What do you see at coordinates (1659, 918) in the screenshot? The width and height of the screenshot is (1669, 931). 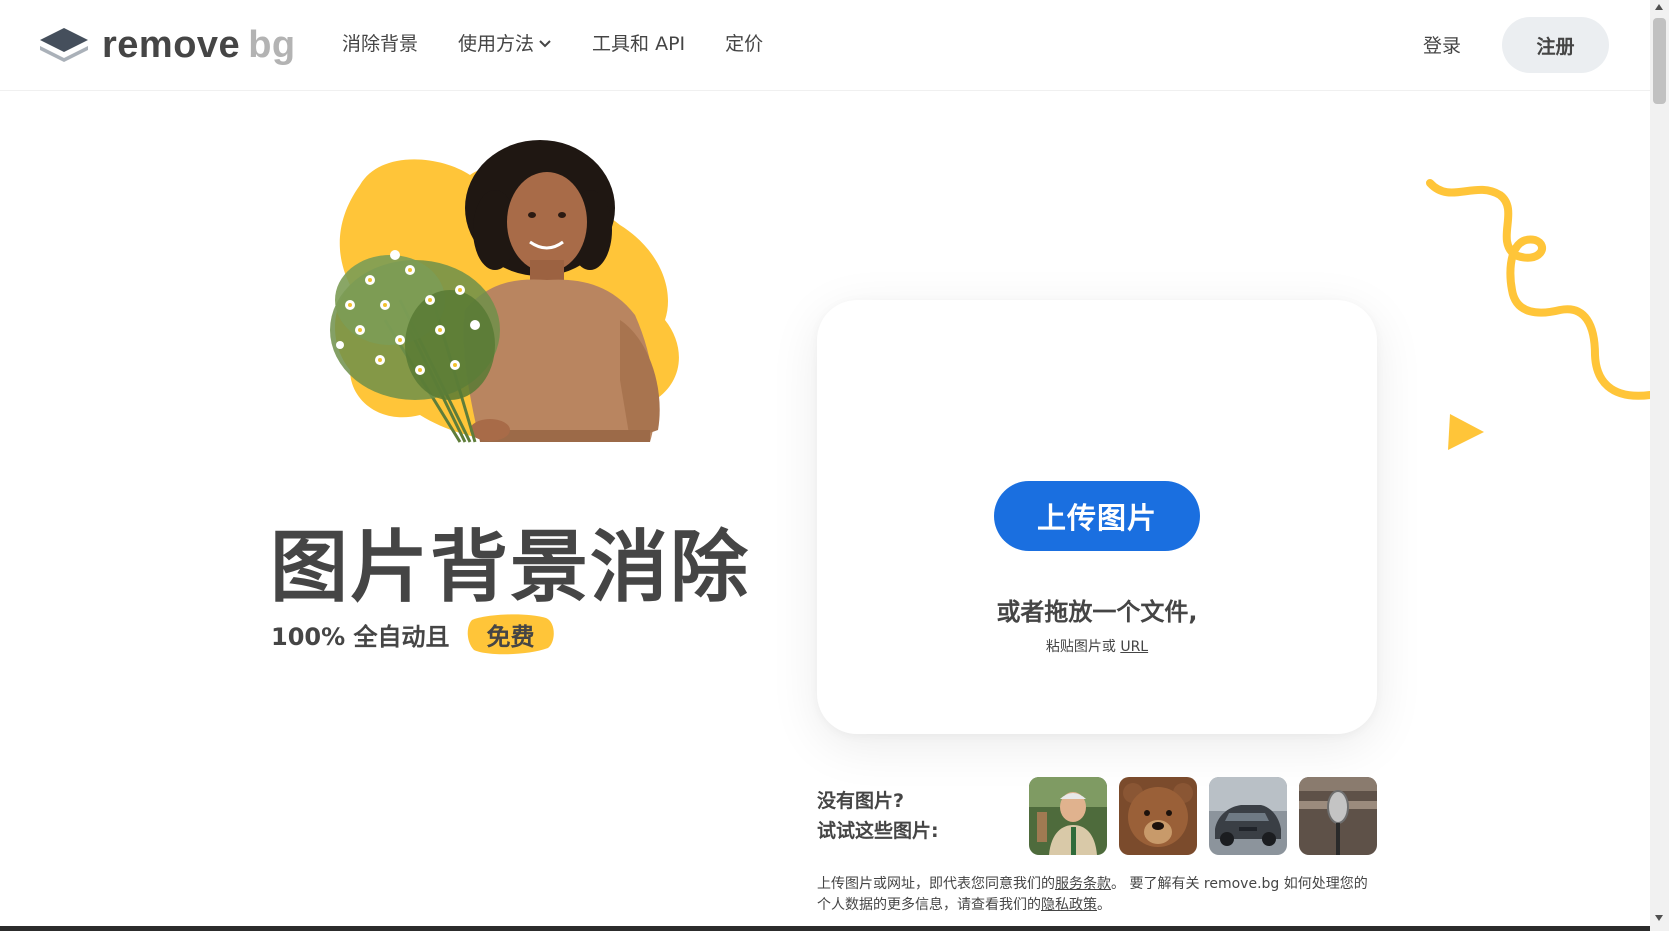 I see `scroll-down-arrow-icon` at bounding box center [1659, 918].